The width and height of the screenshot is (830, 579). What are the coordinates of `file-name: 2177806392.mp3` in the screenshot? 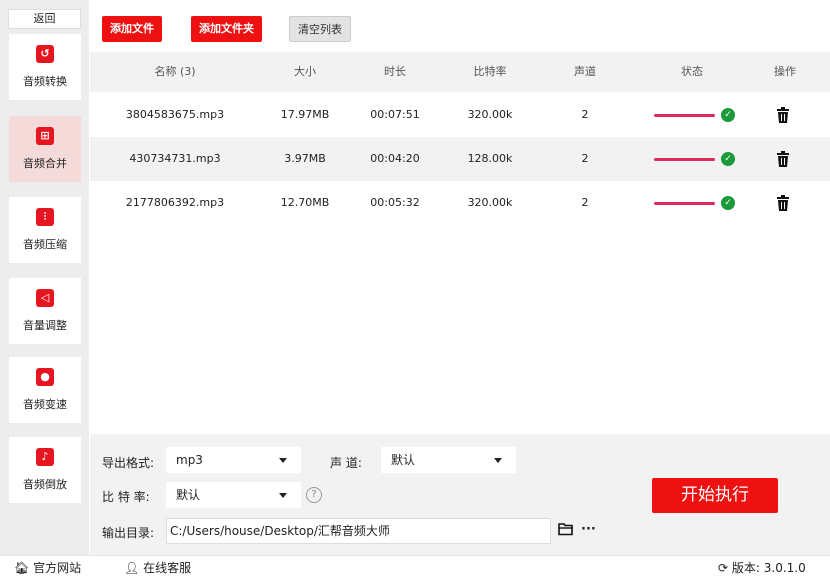 It's located at (175, 202).